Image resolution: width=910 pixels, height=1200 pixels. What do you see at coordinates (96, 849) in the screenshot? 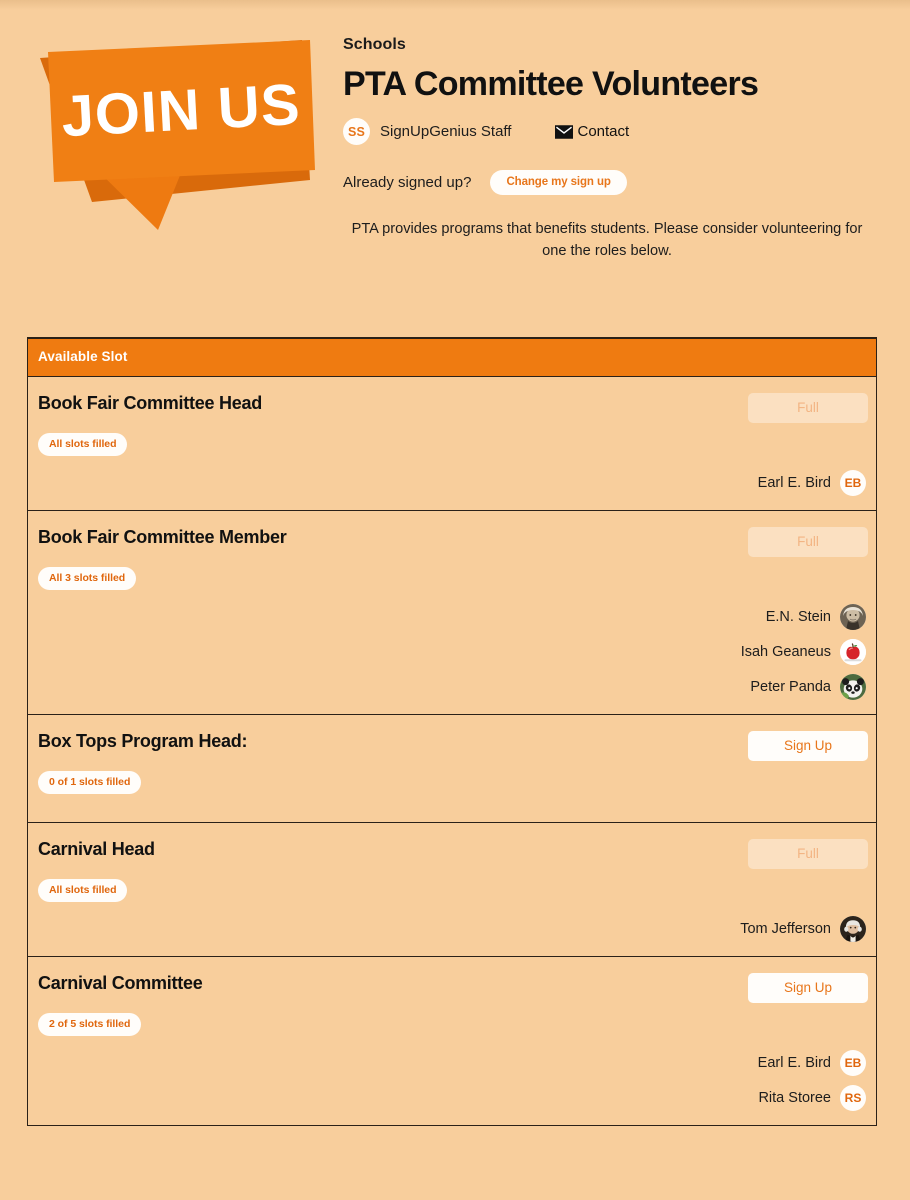
I see `slot-title: Carnival Head` at bounding box center [96, 849].